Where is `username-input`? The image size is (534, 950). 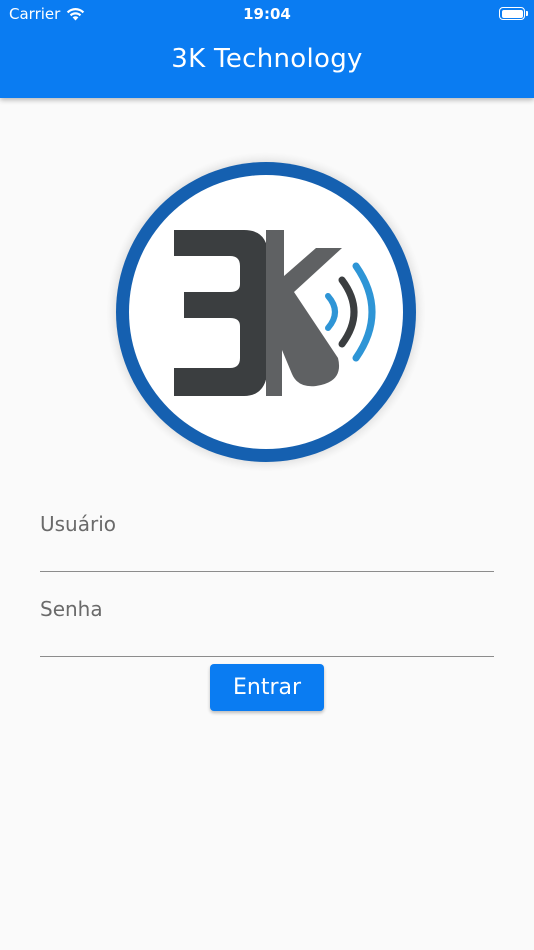 username-input is located at coordinates (267, 548).